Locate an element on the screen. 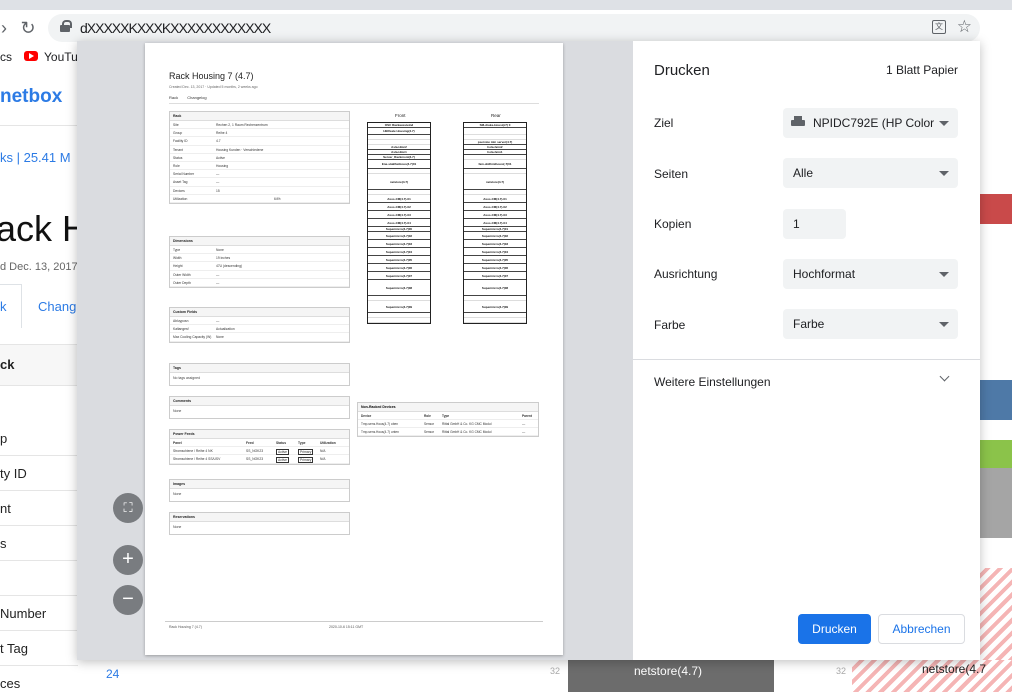  panel-title: ck is located at coordinates (7, 364).